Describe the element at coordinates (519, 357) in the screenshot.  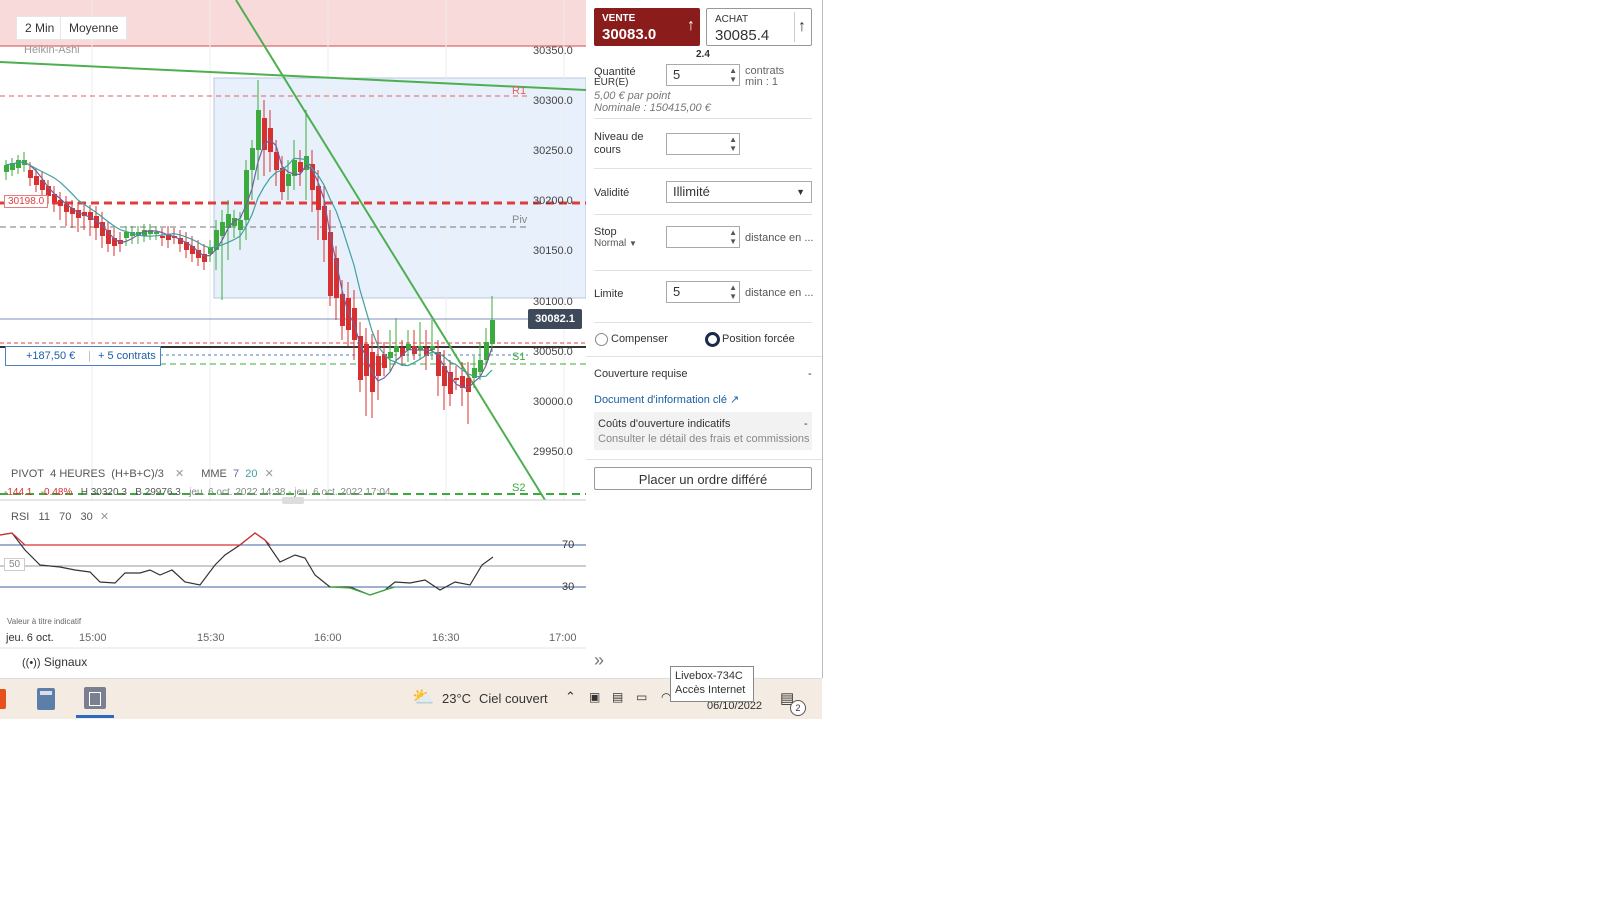
I see `s1-label: S1` at that location.